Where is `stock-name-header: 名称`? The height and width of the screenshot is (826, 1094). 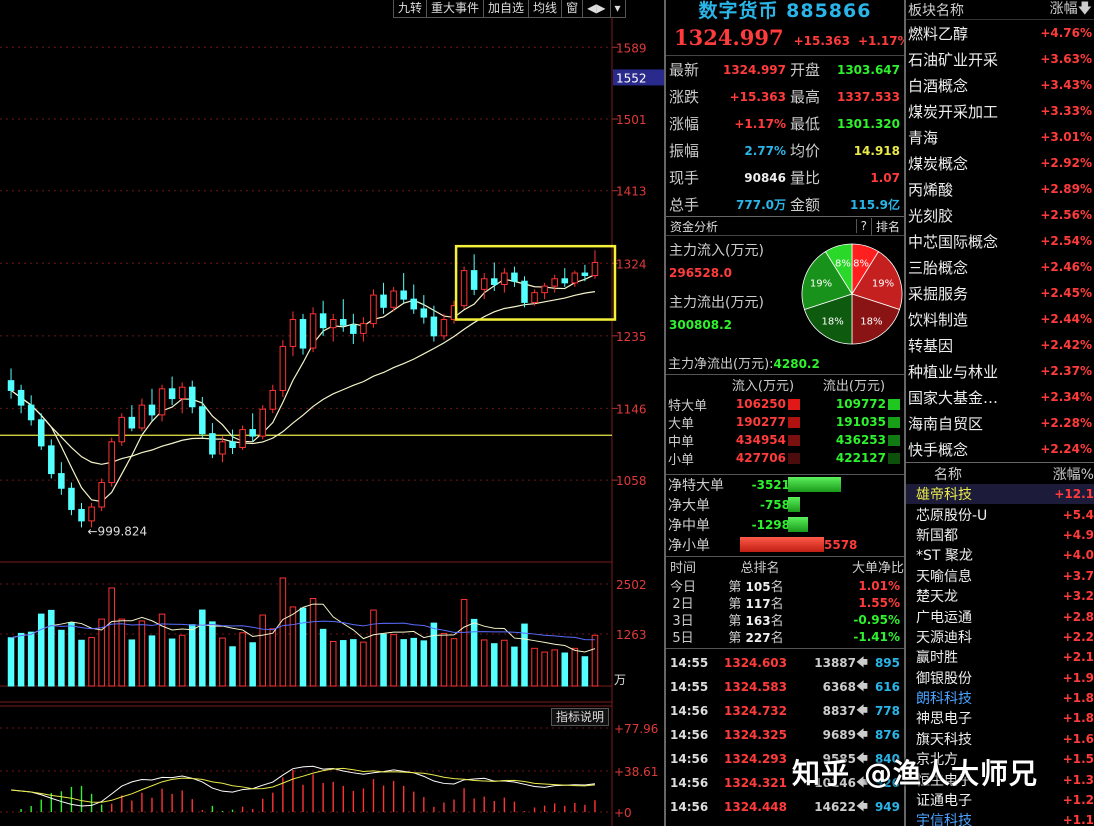 stock-name-header: 名称 is located at coordinates (972, 474).